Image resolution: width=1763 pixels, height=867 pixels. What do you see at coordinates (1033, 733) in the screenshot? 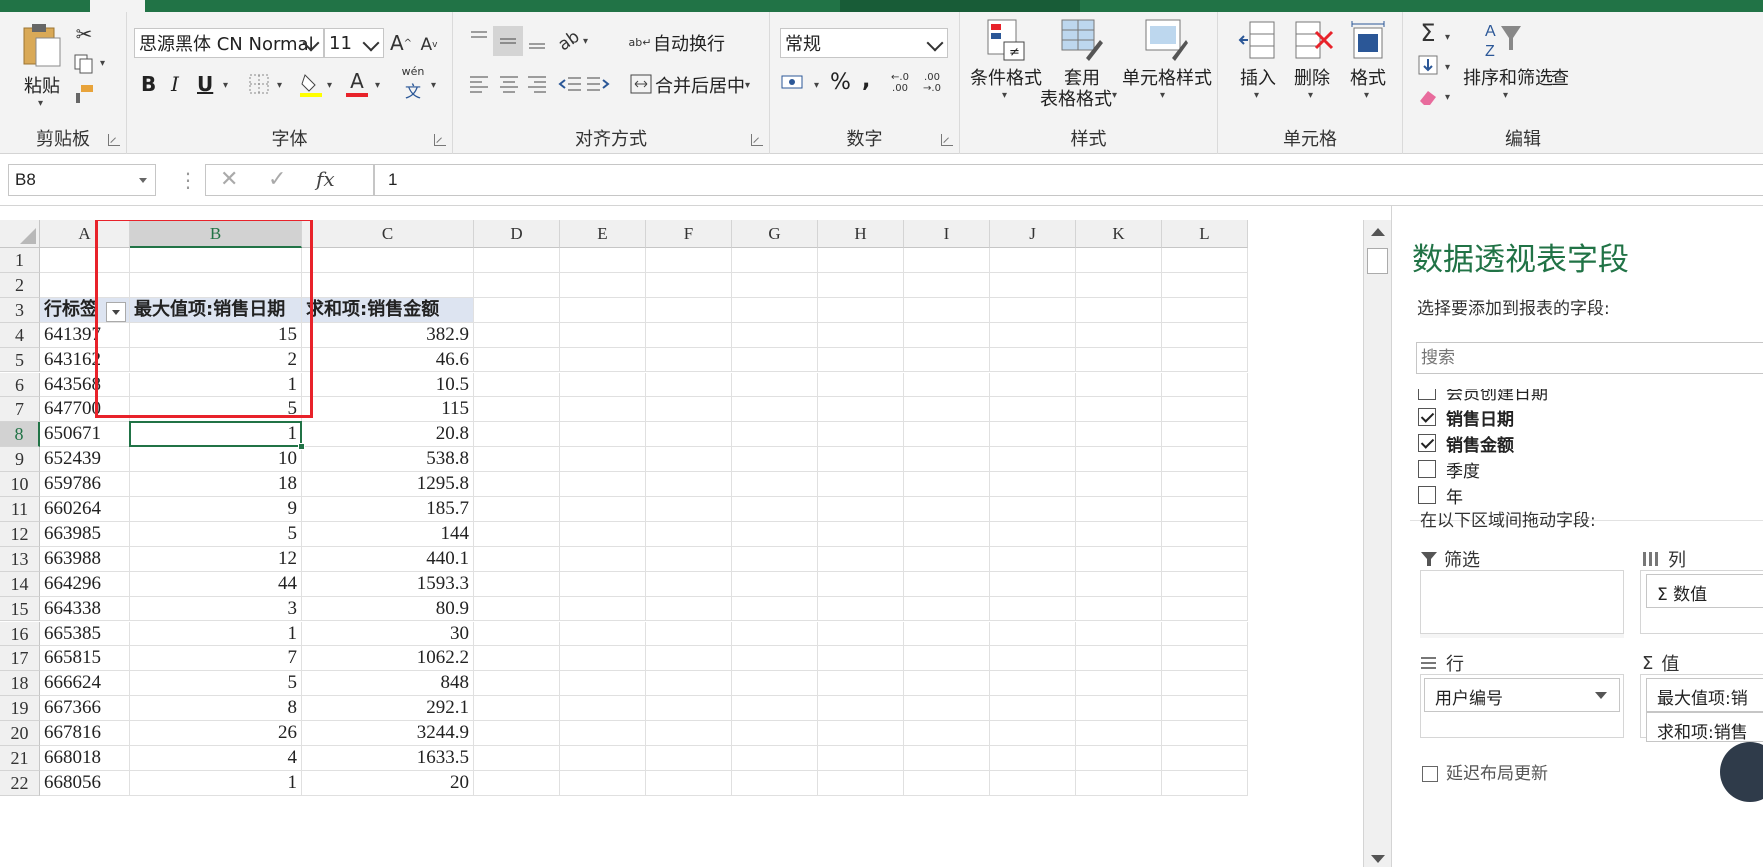
I see `cell-j20` at bounding box center [1033, 733].